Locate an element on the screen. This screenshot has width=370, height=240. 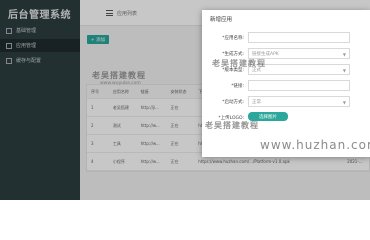
form-row-launch-mode: *启动方式: 正常 ▼ is located at coordinates (286, 102).